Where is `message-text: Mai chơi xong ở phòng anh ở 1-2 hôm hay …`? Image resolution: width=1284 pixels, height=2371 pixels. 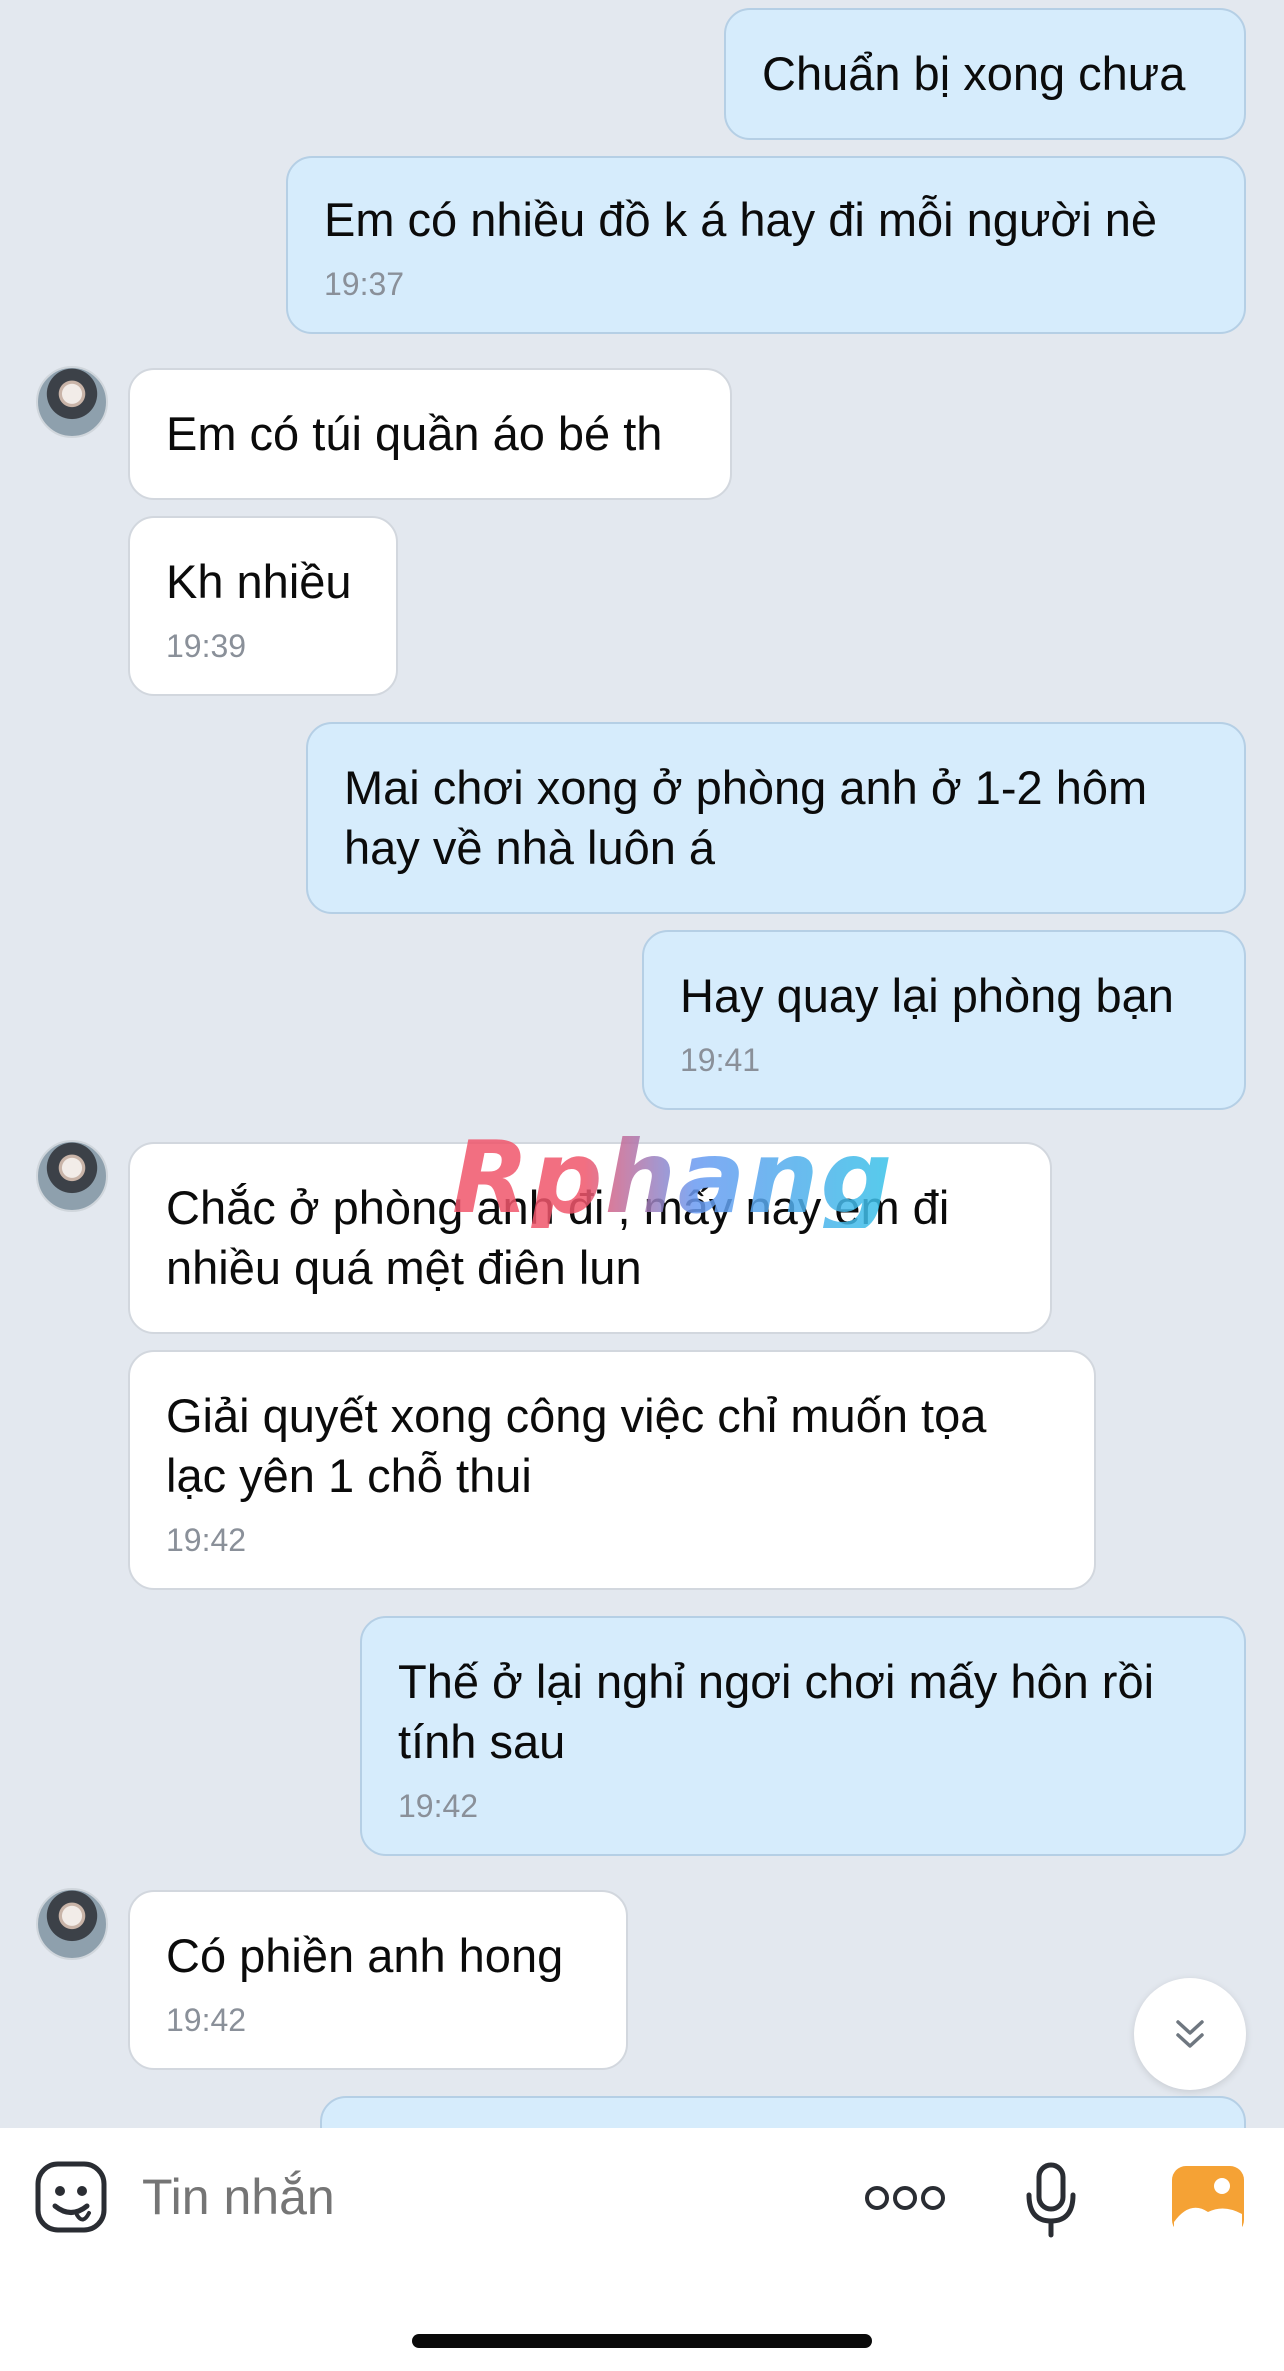
message-text: Mai chơi xong ở phòng anh ở 1-2 hôm hay … is located at coordinates (746, 817).